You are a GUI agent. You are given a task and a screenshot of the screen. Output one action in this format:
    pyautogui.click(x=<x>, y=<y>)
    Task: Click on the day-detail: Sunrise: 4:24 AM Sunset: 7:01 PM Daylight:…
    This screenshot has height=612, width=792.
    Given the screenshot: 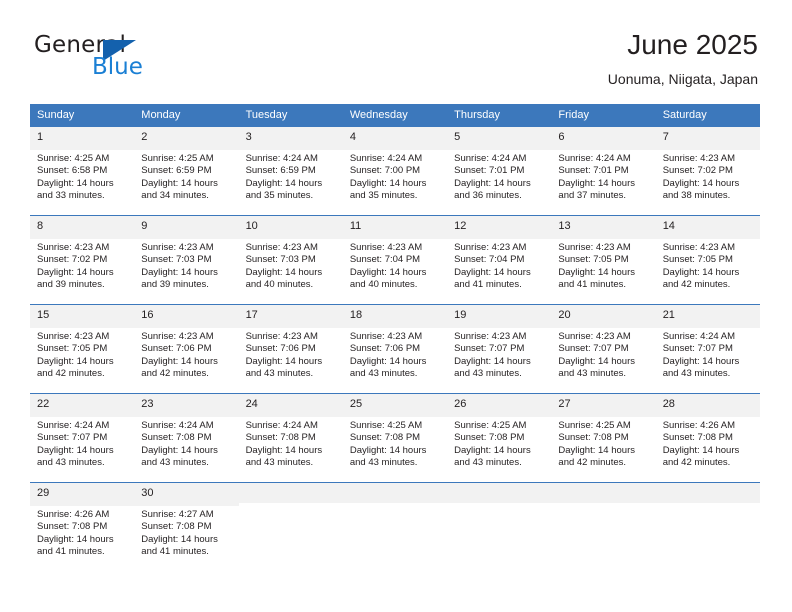 What is the action you would take?
    pyautogui.click(x=499, y=176)
    